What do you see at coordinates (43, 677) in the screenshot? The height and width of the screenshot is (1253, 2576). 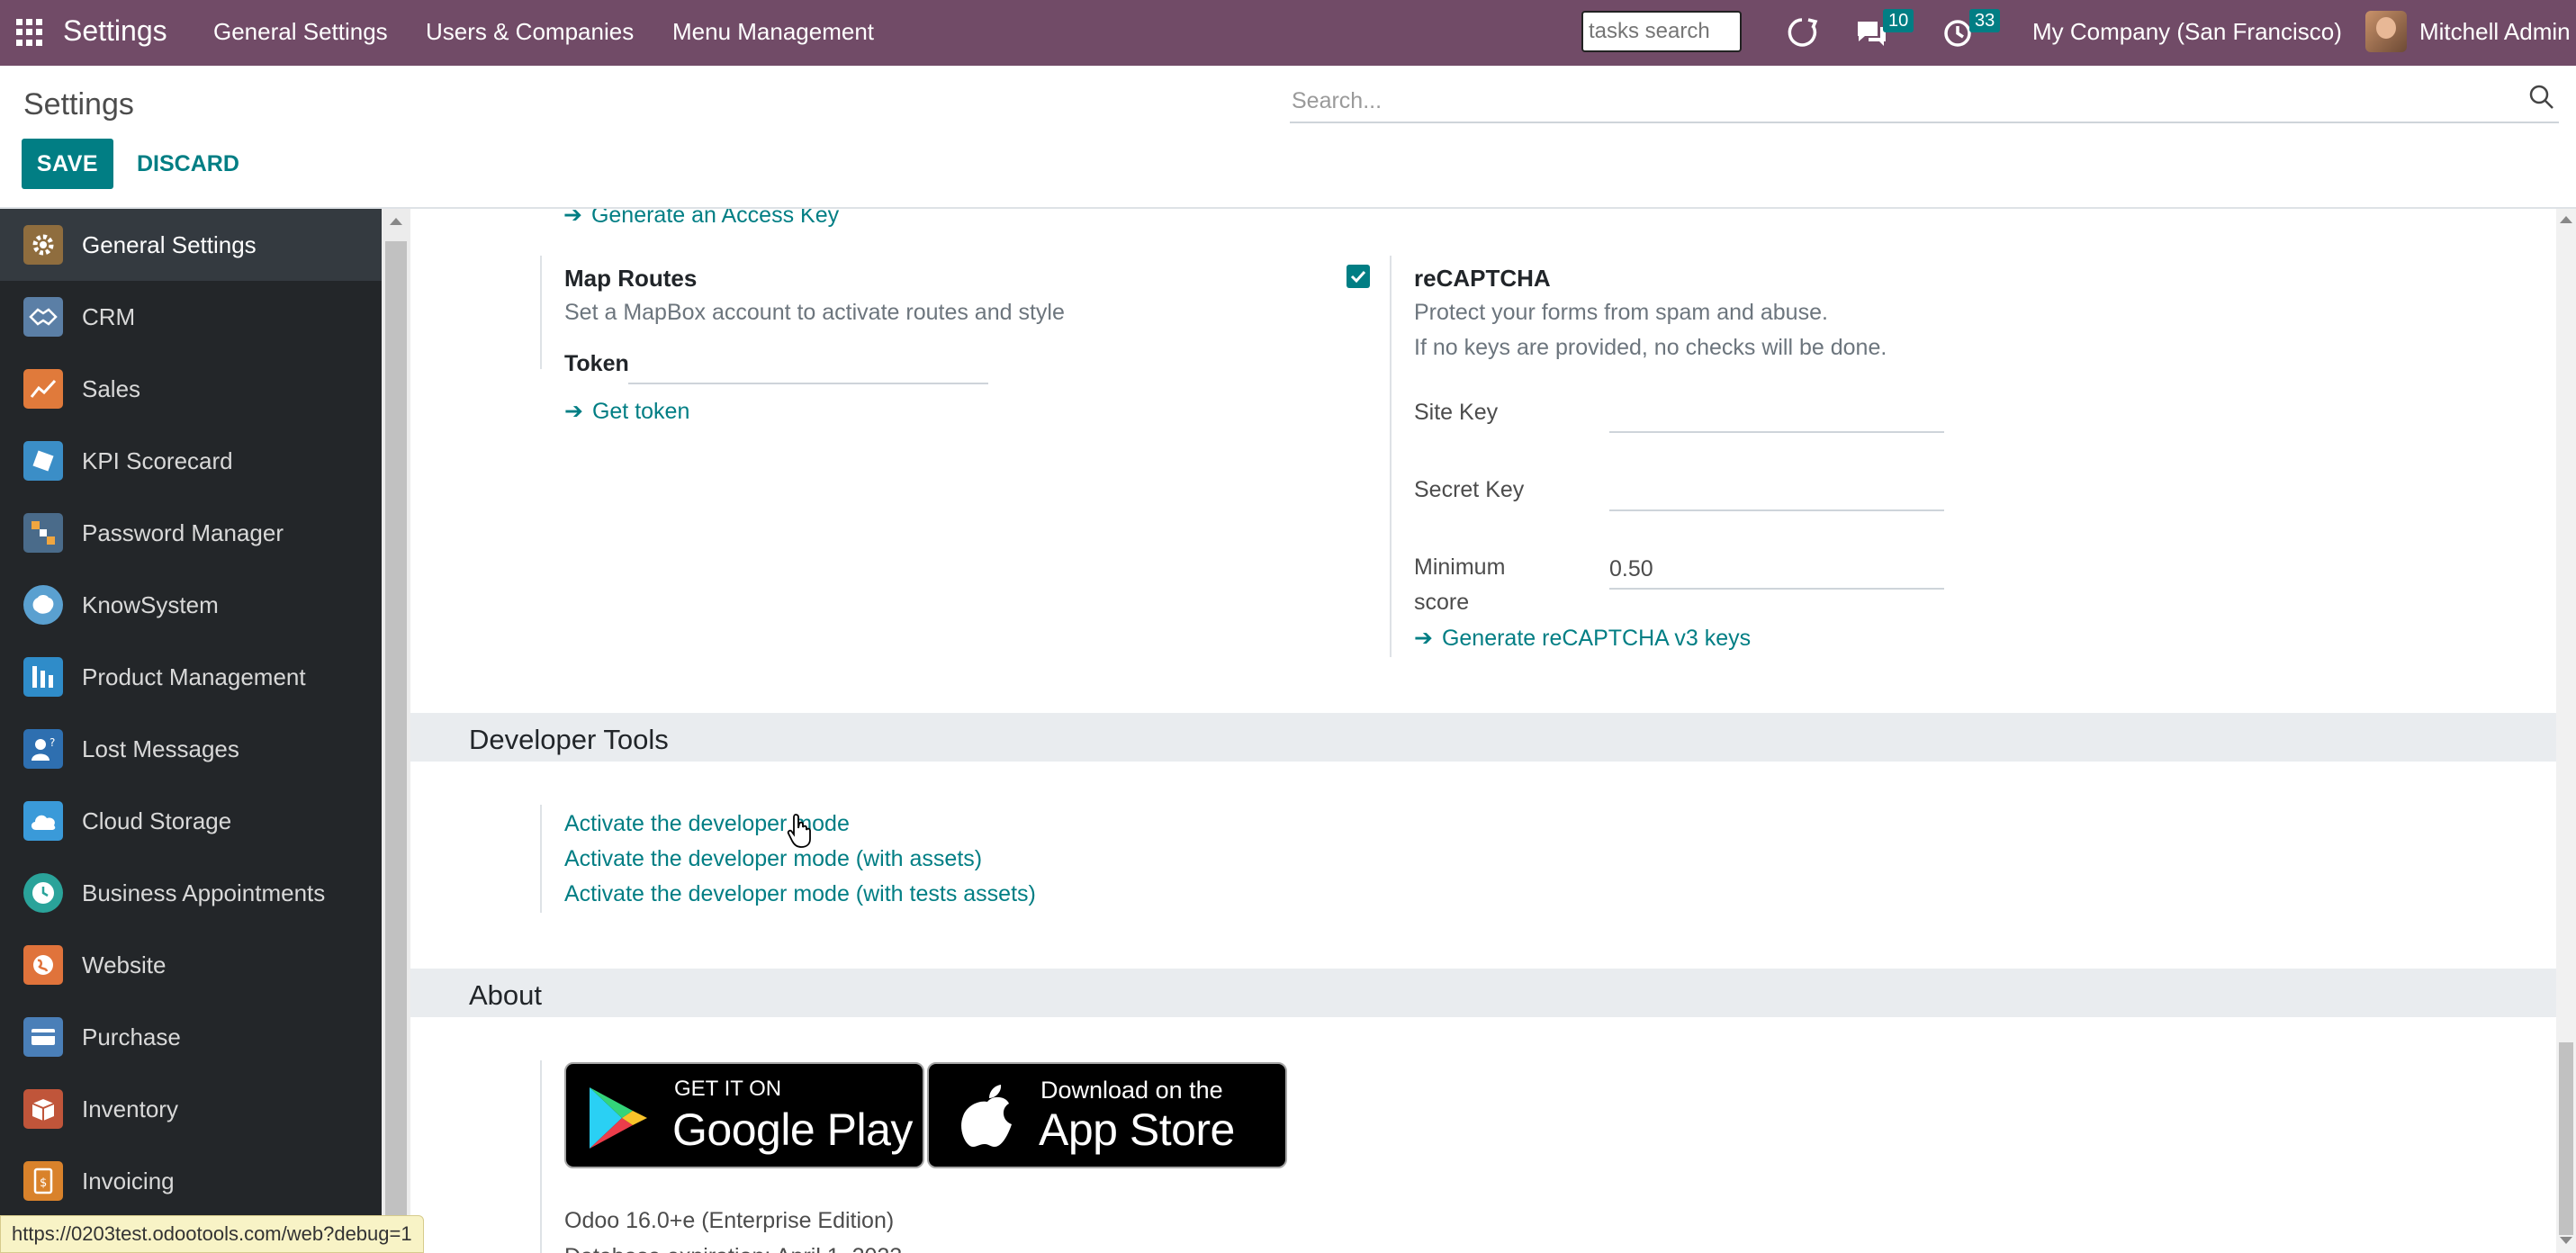 I see `product-management-icon` at bounding box center [43, 677].